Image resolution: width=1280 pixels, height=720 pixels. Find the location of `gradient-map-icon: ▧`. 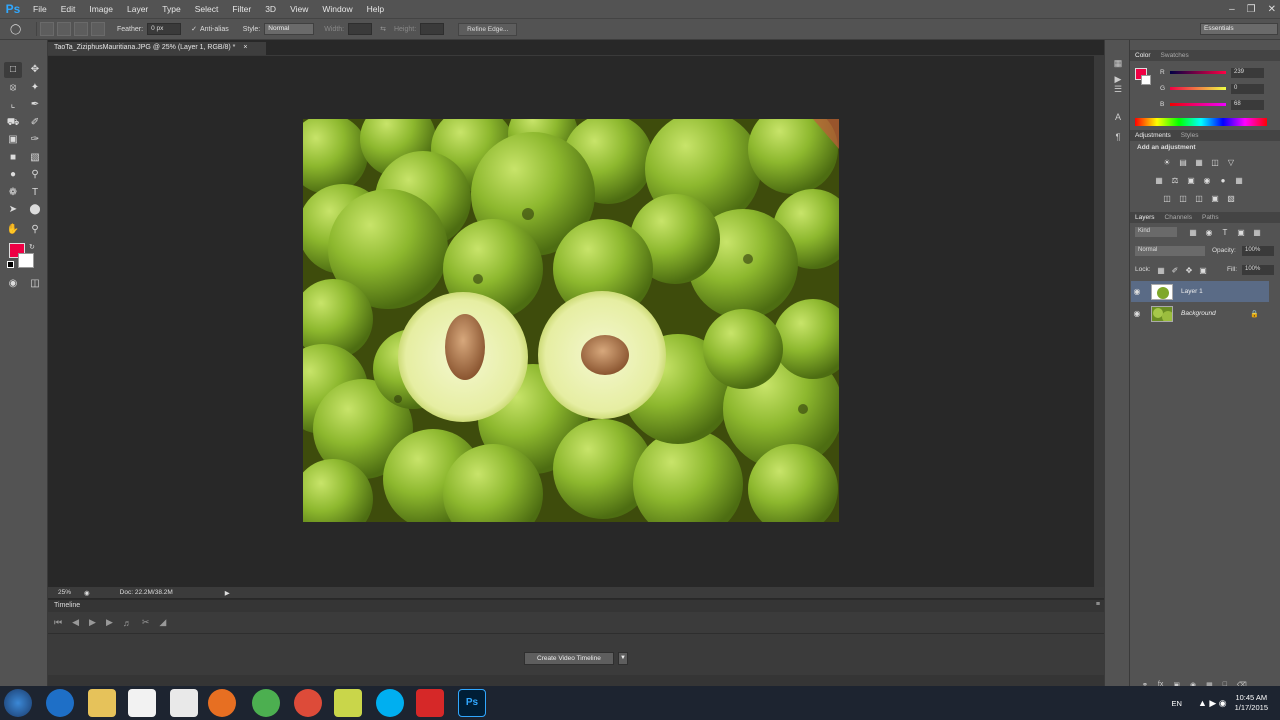

gradient-map-icon: ▧ is located at coordinates (1231, 198).